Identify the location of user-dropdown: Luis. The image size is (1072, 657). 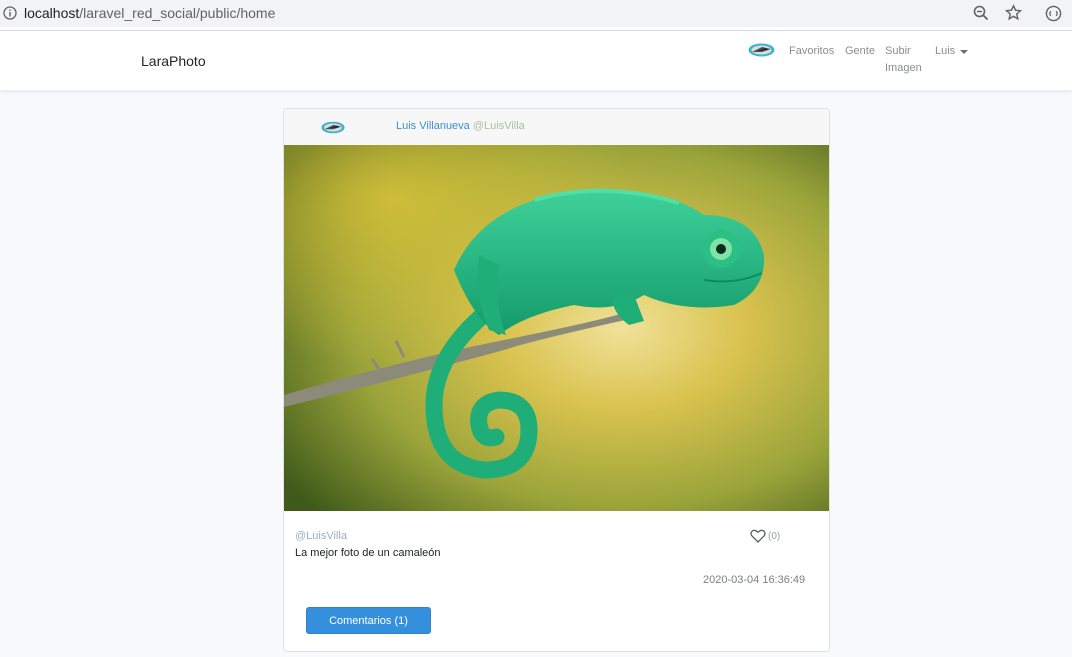
(952, 51).